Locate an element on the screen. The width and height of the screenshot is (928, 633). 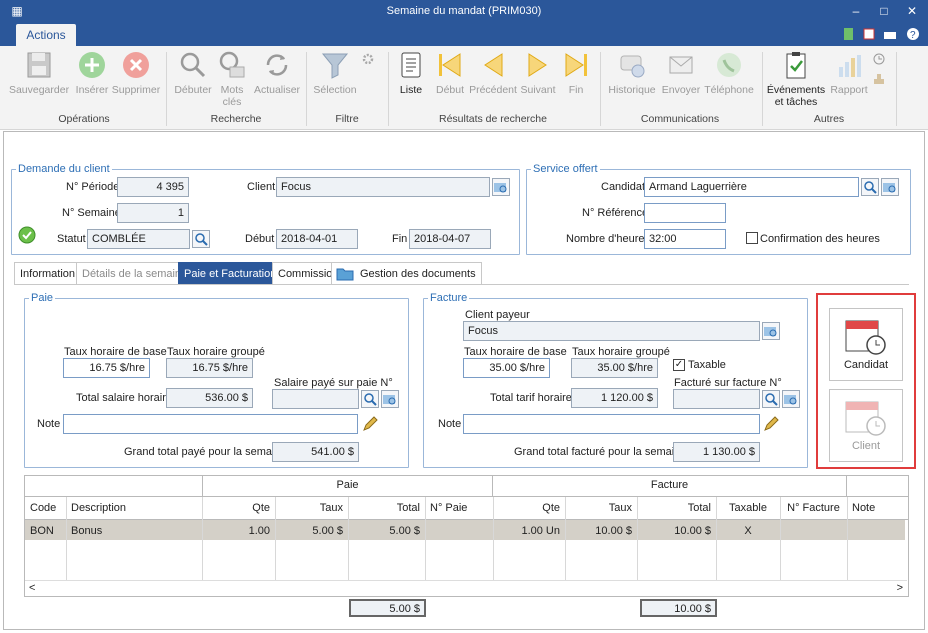
table-cell: 5.00 $ is located at coordinates (404, 531).